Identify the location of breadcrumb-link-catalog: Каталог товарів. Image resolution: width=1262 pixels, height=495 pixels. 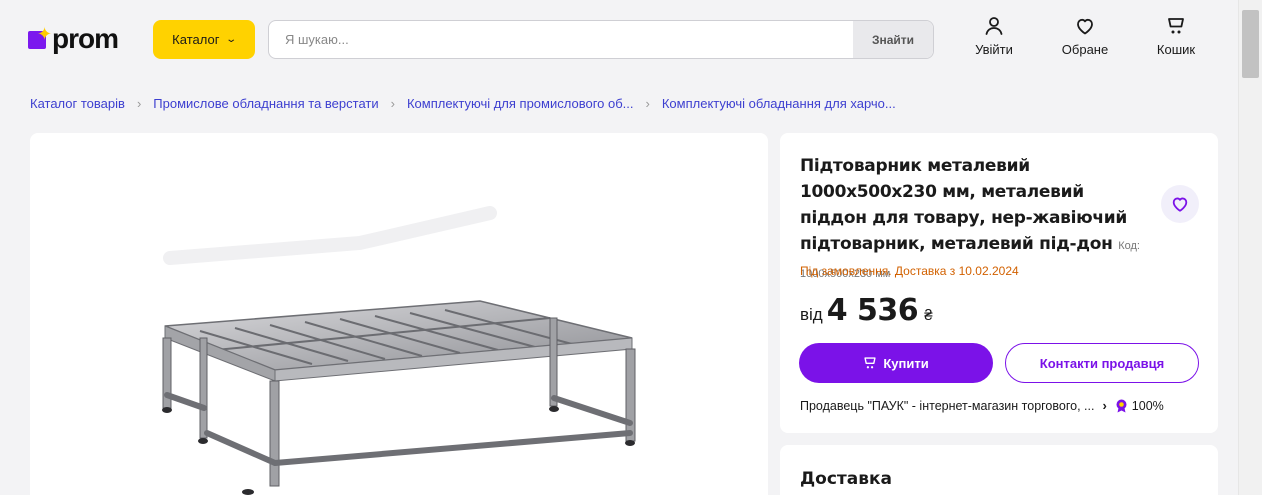
(77, 103).